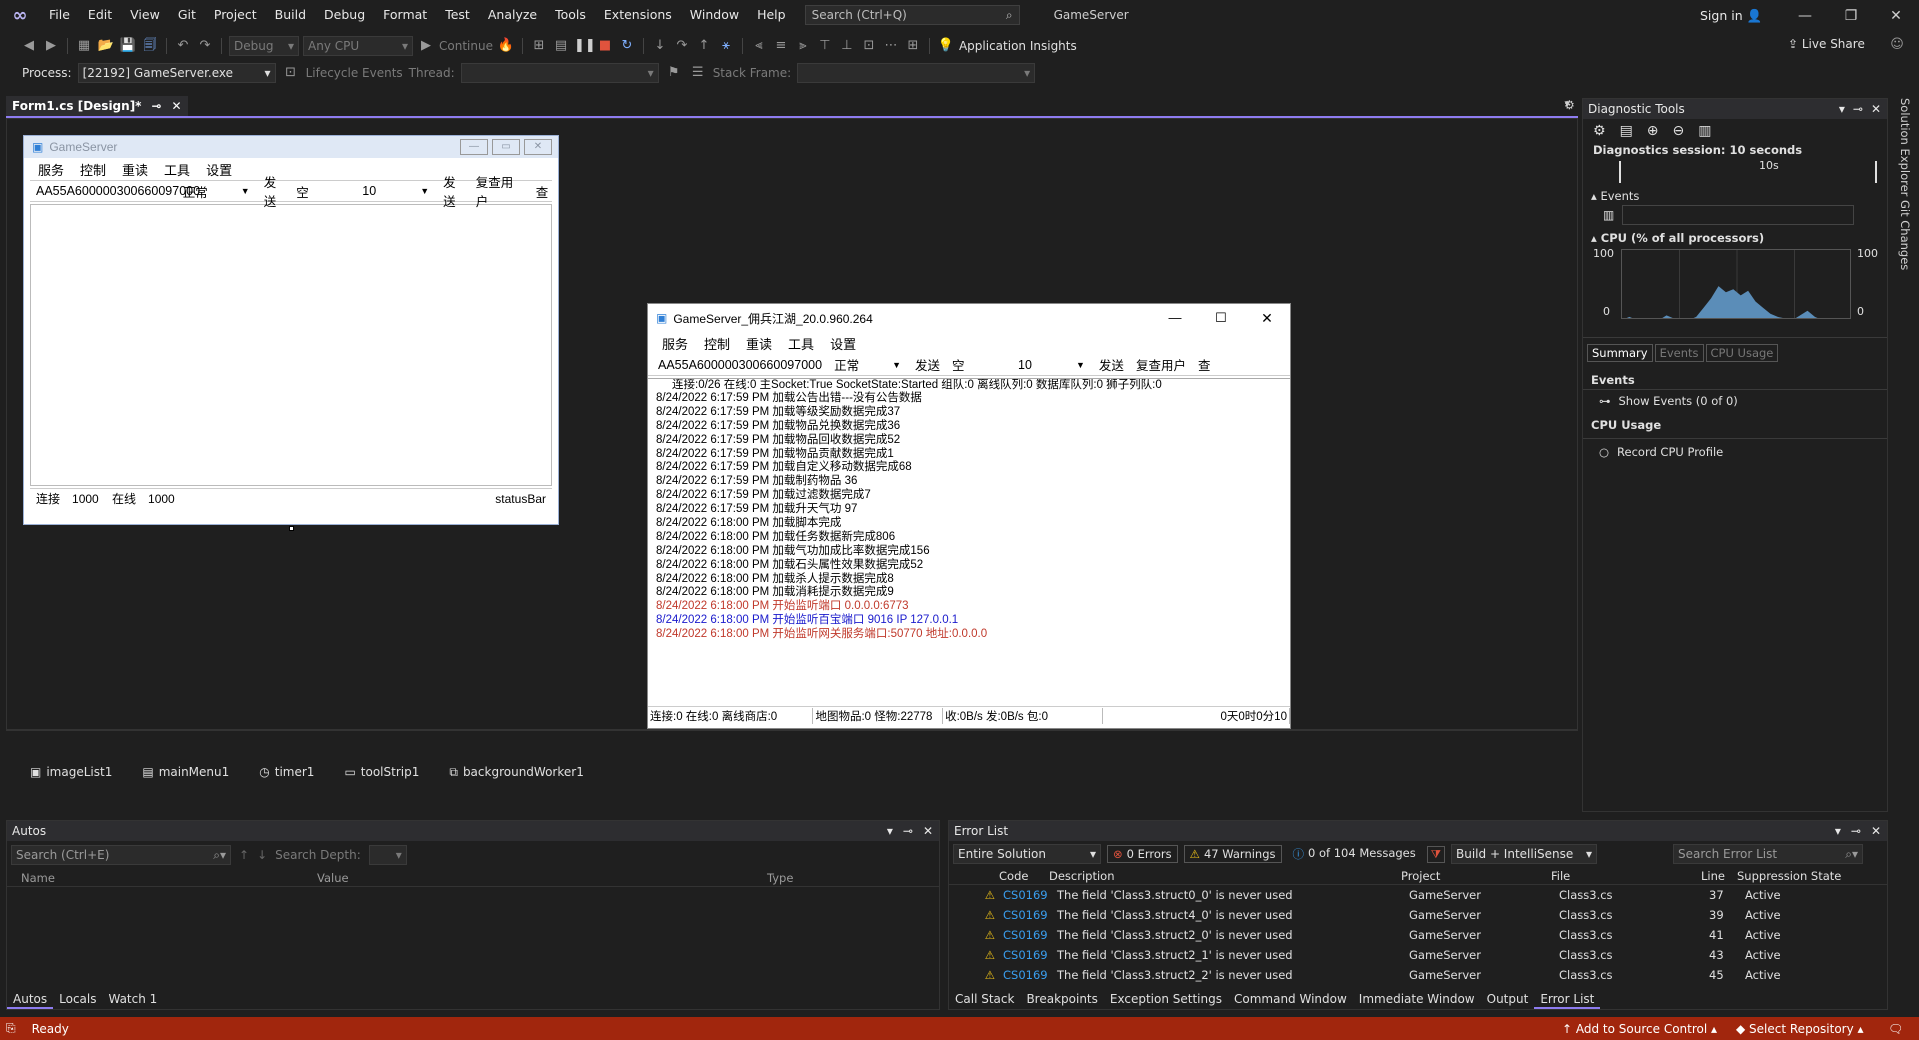  I want to click on col-name: Name, so click(162, 878).